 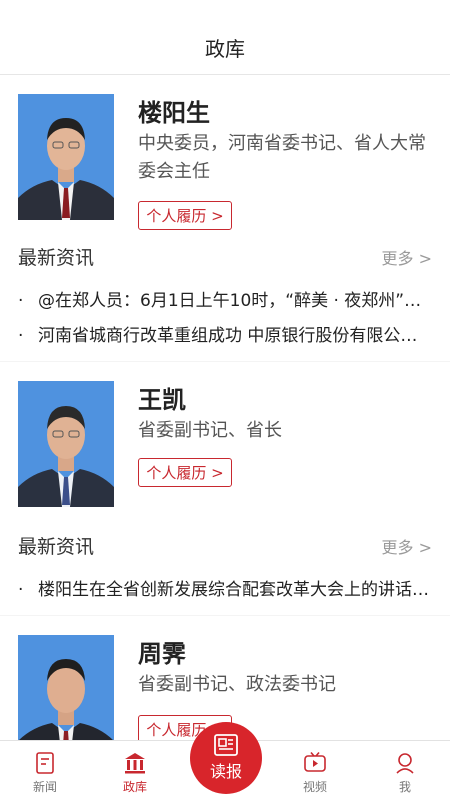 I want to click on official-title: 中央委员，河南省委书记、省人大常委会主任, so click(x=282, y=157).